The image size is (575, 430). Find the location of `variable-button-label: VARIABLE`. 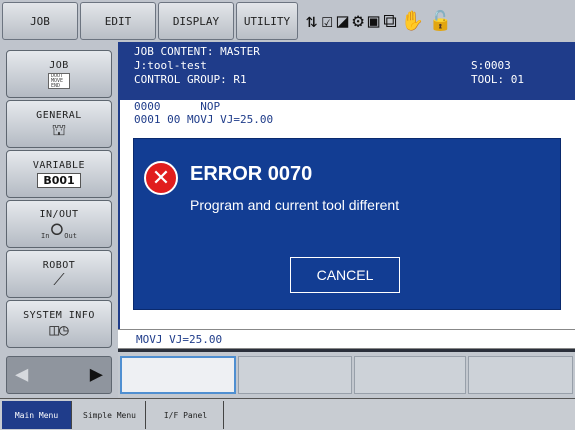

variable-button-label: VARIABLE is located at coordinates (59, 165).